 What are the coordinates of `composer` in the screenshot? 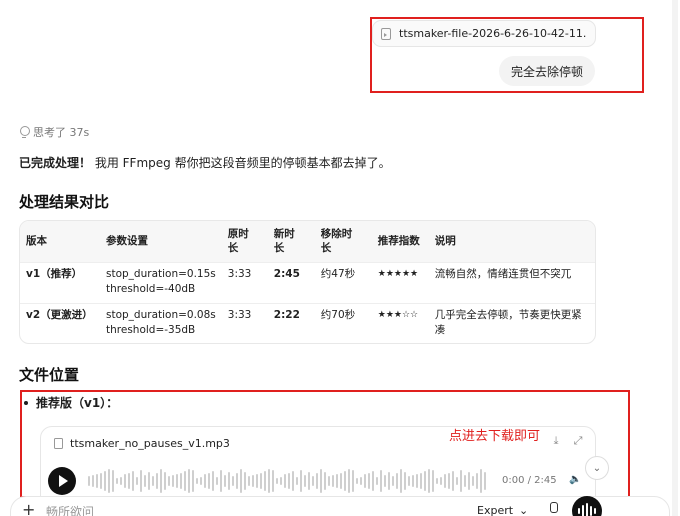 It's located at (340, 506).